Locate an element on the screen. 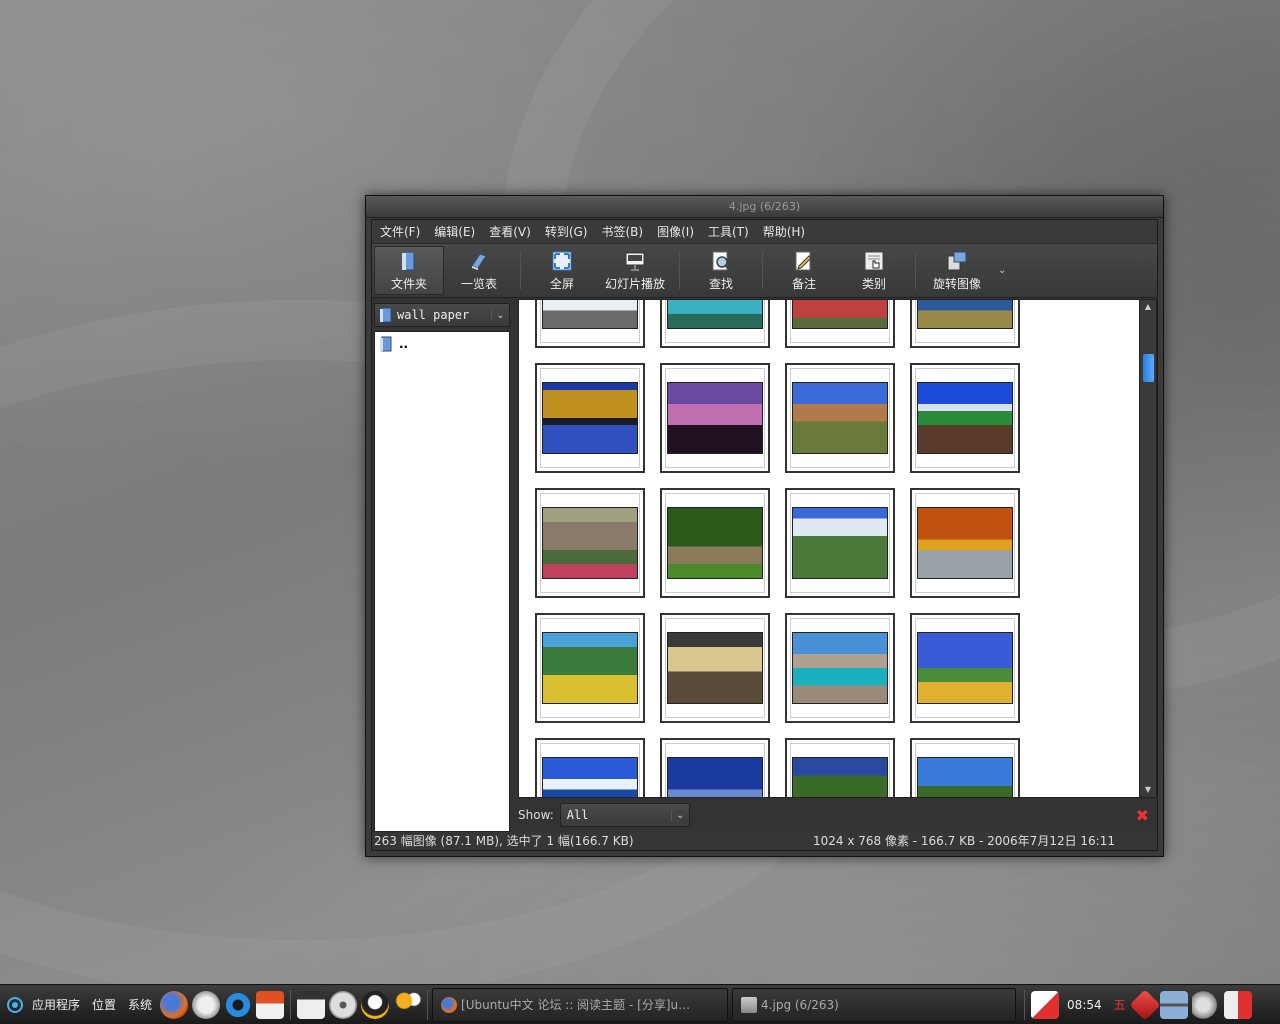 Image resolution: width=1280 pixels, height=1024 pixels. slideshow-icon is located at coordinates (635, 261).